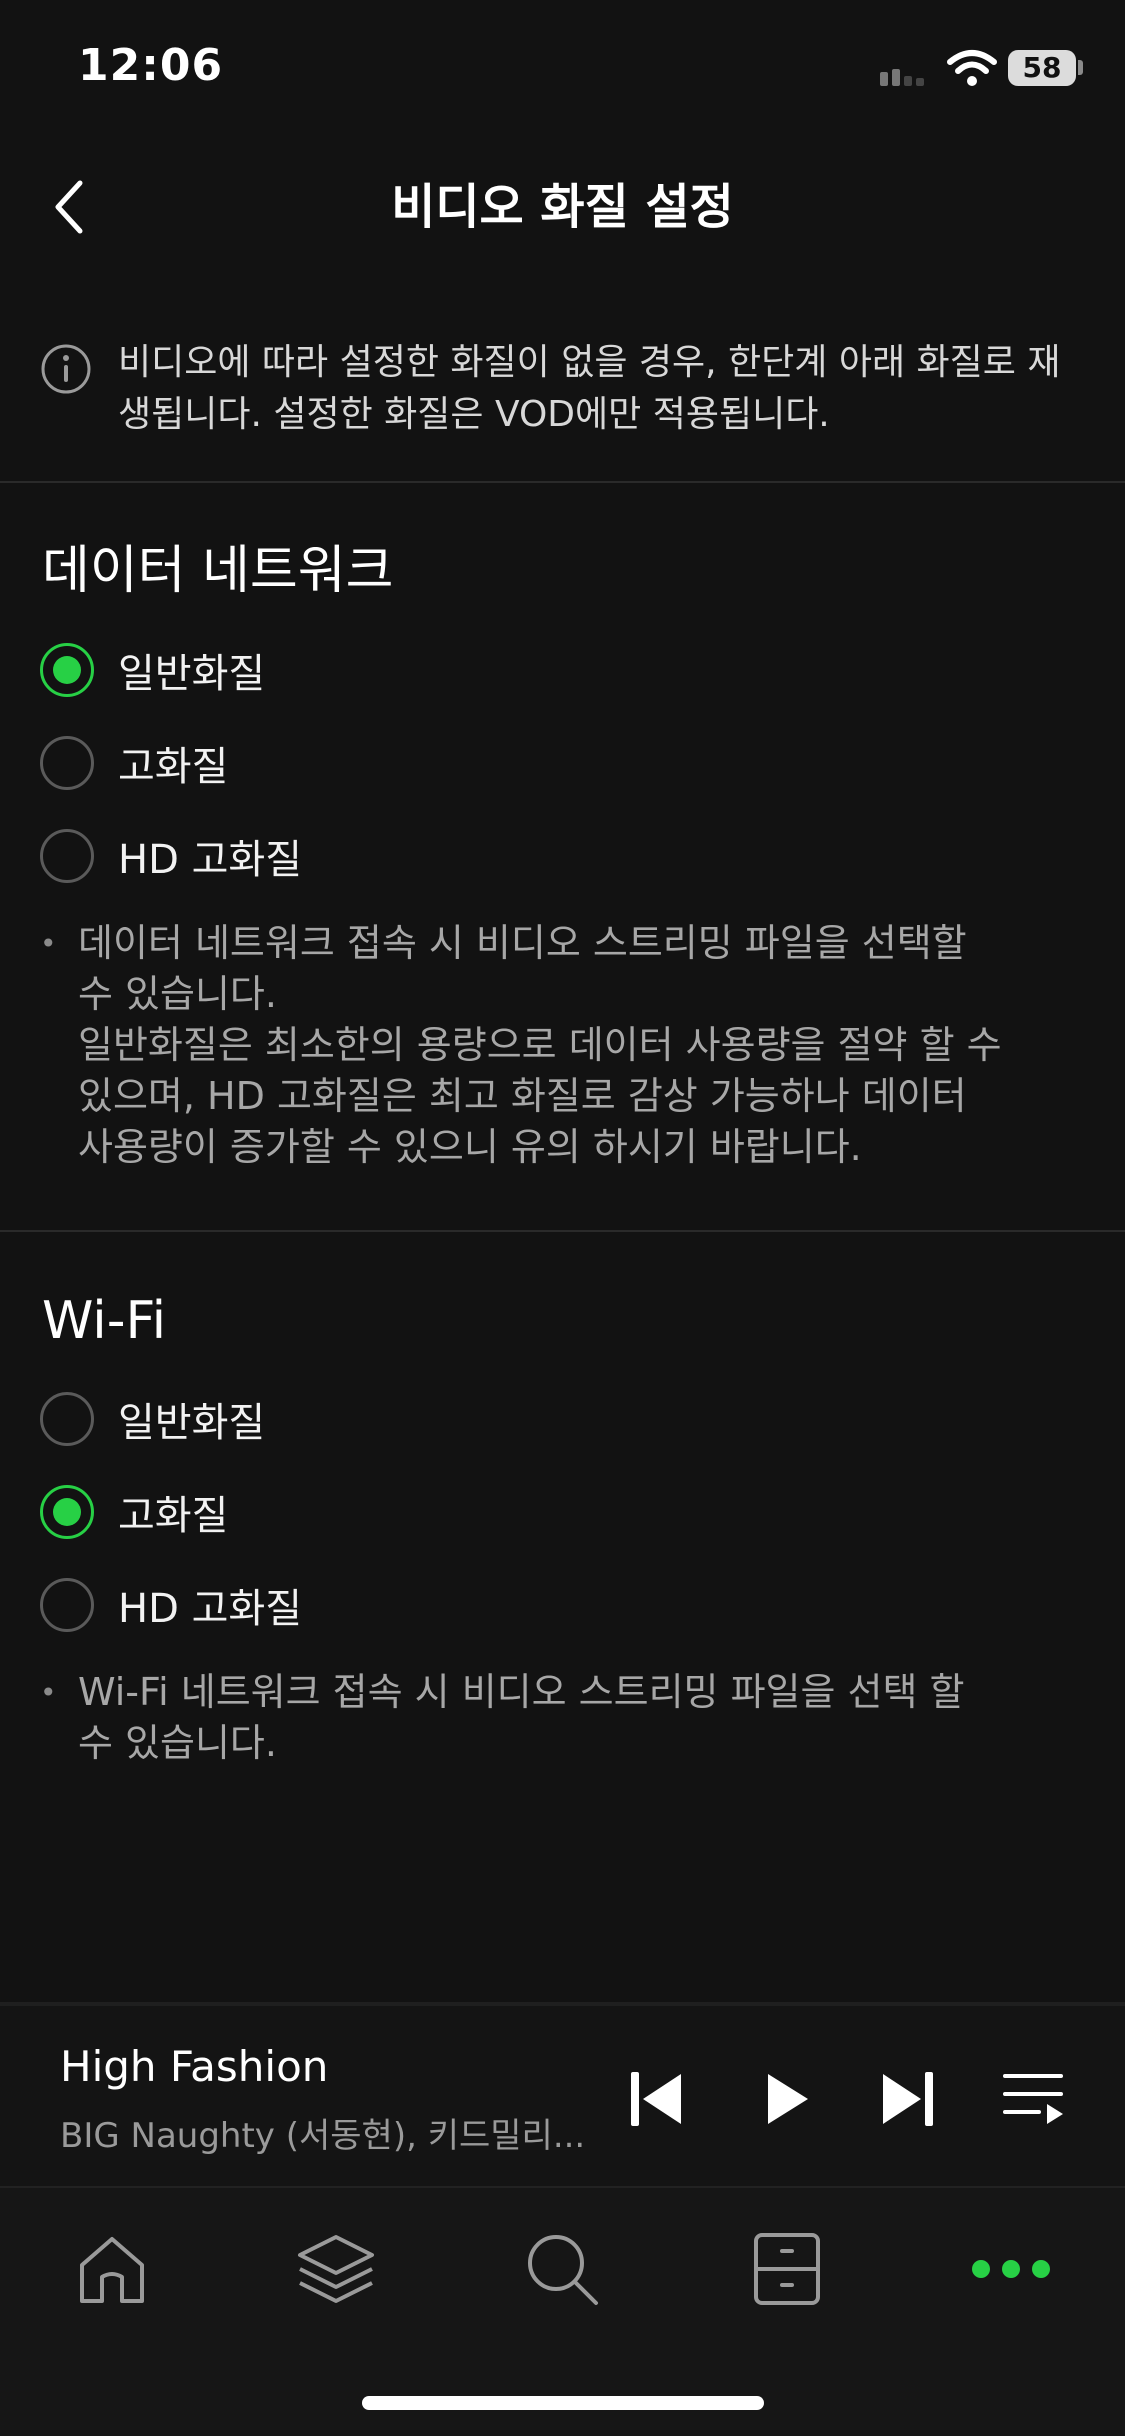 The image size is (1125, 2436). I want to click on playlist-icon, so click(1033, 2099).